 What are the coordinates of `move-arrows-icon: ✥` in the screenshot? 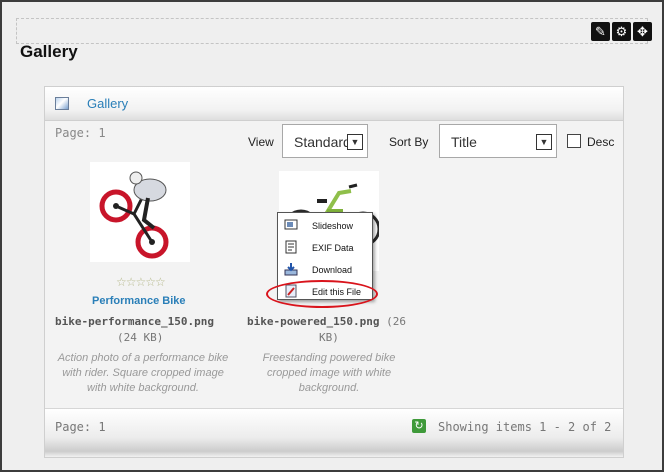 It's located at (642, 31).